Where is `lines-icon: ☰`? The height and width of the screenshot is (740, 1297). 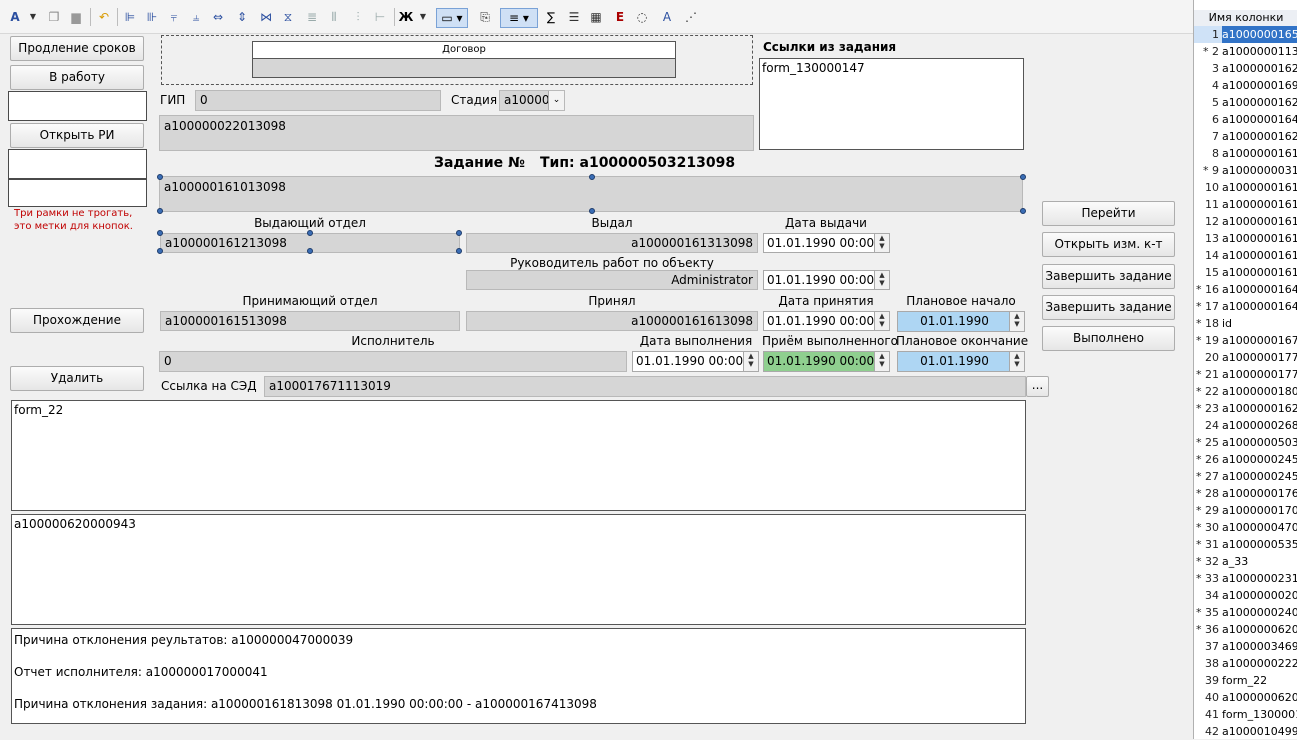 lines-icon: ☰ is located at coordinates (574, 17).